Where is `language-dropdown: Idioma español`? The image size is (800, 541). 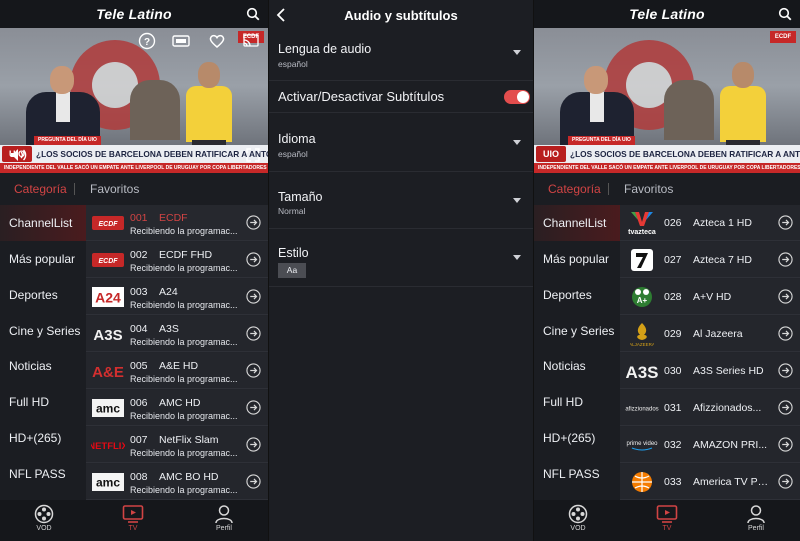
language-dropdown: Idioma español is located at coordinates (401, 142).